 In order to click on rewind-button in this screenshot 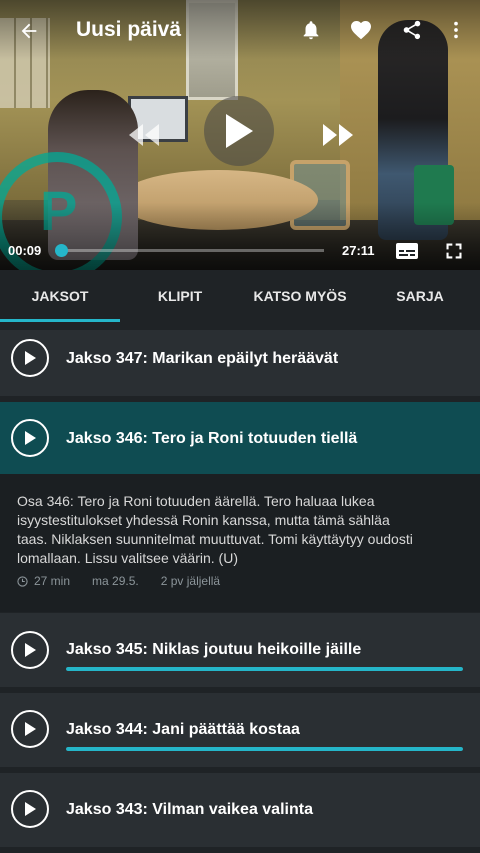, I will do `click(144, 135)`.